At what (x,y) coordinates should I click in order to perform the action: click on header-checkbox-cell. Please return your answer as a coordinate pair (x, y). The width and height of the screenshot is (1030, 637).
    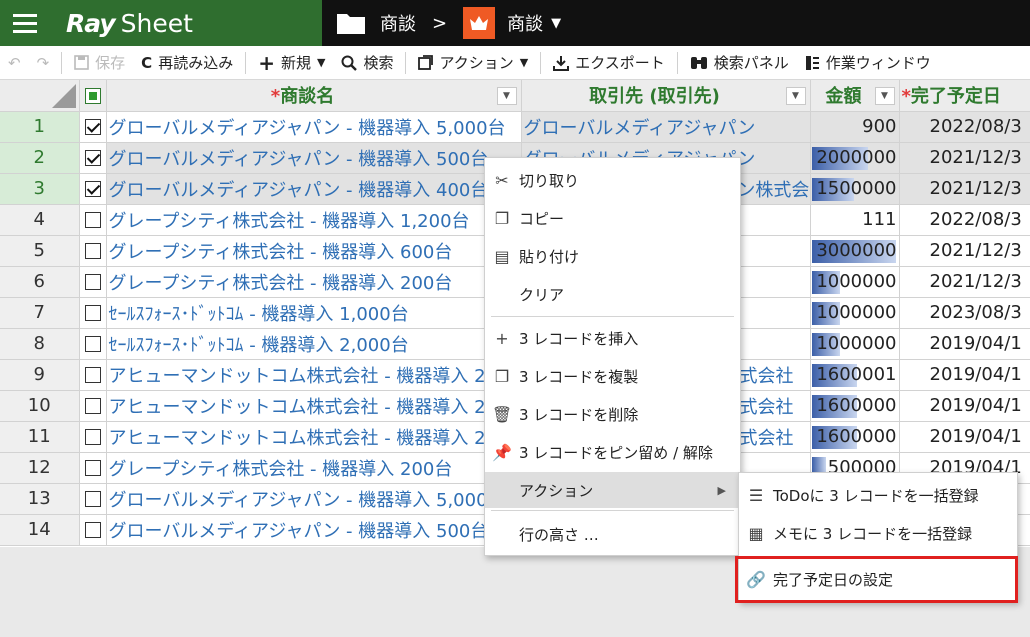
    Looking at the image, I should click on (93, 96).